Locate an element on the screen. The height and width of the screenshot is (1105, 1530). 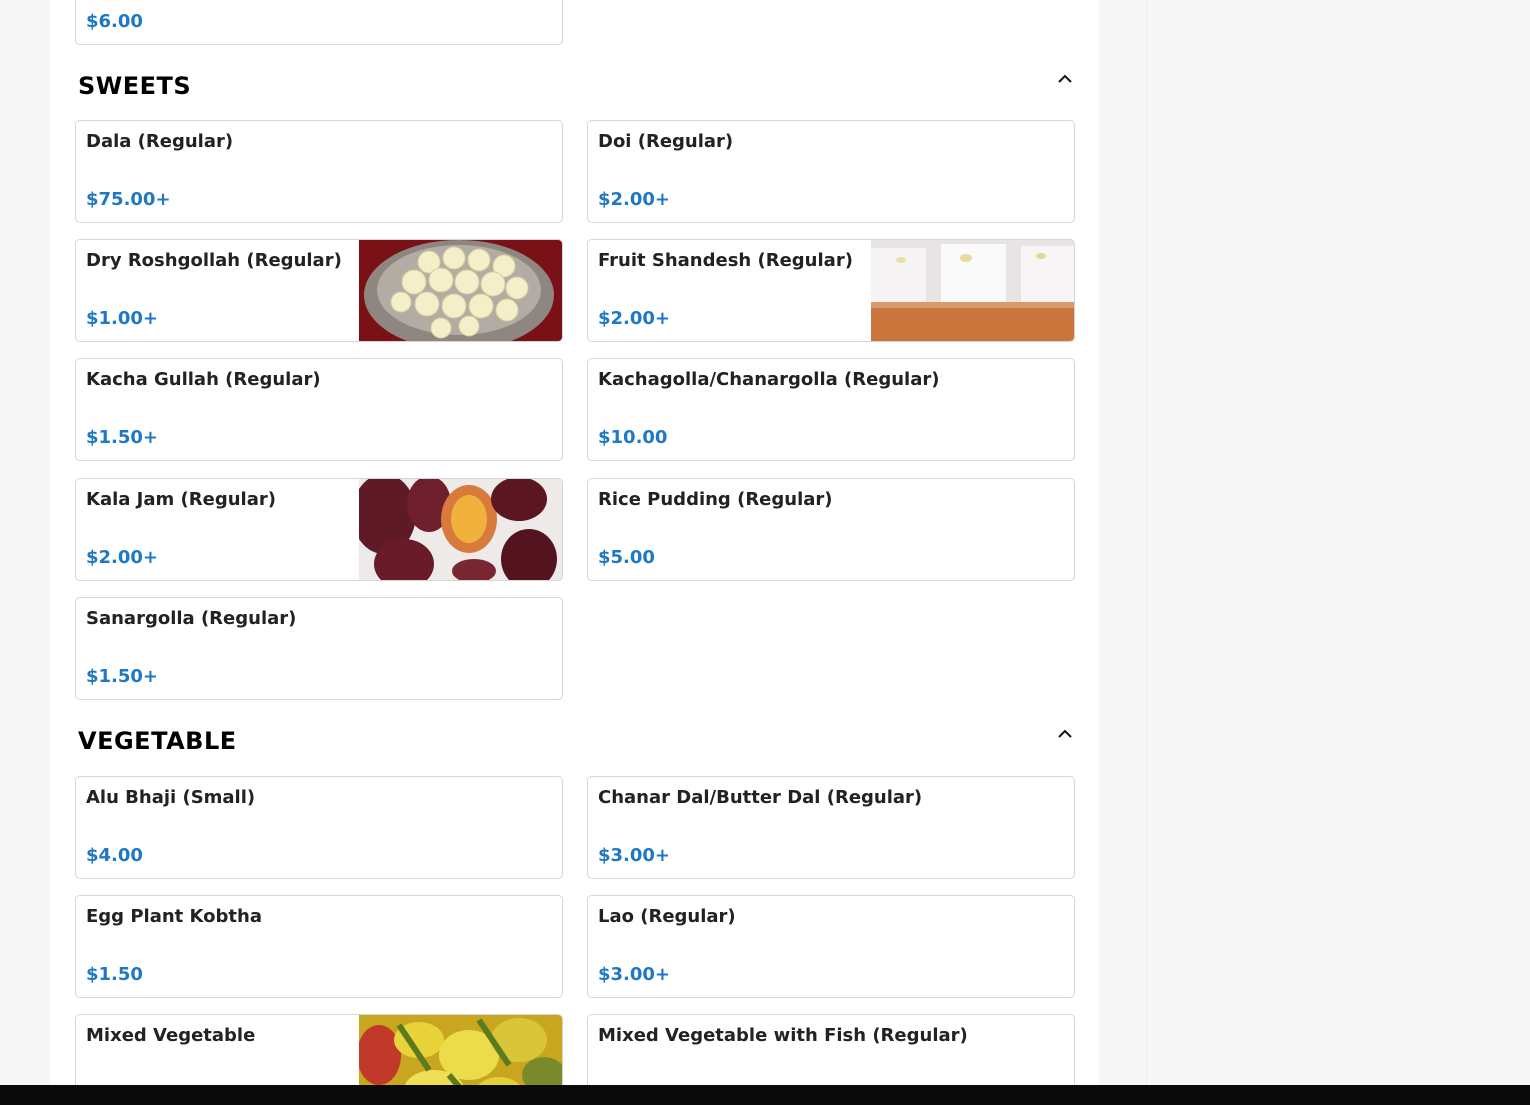
menu-item-name: Alu Bhaji (Small) is located at coordinates (171, 797).